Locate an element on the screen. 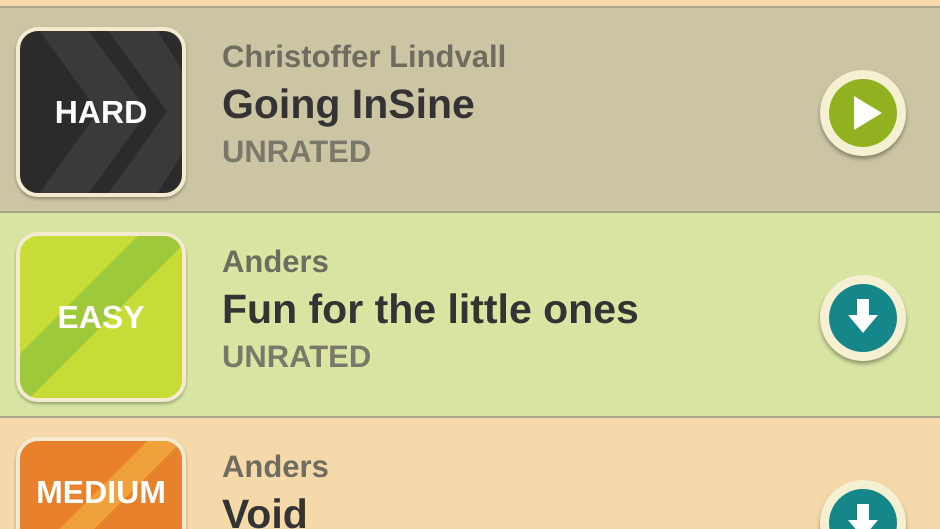 This screenshot has width=940, height=529. download-button is located at coordinates (863, 318).